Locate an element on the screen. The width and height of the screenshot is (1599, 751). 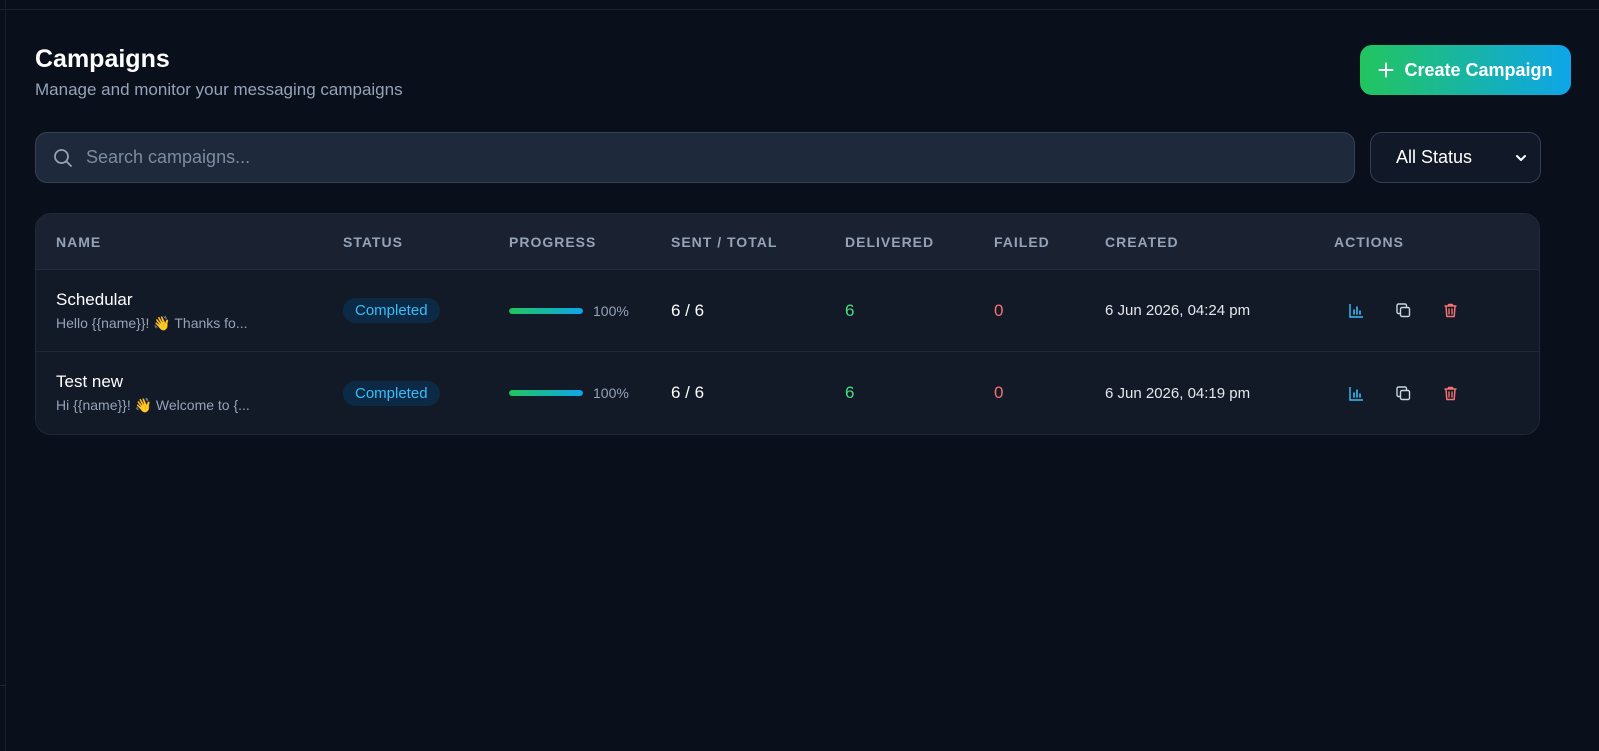
search-input is located at coordinates (713, 157).